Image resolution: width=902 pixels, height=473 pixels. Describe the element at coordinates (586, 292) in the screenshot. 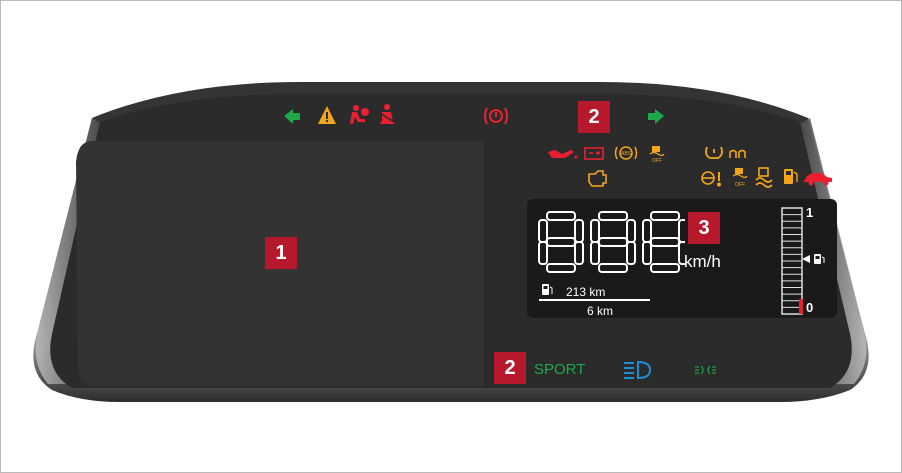

I see `fuel-range-value: 213 km` at that location.